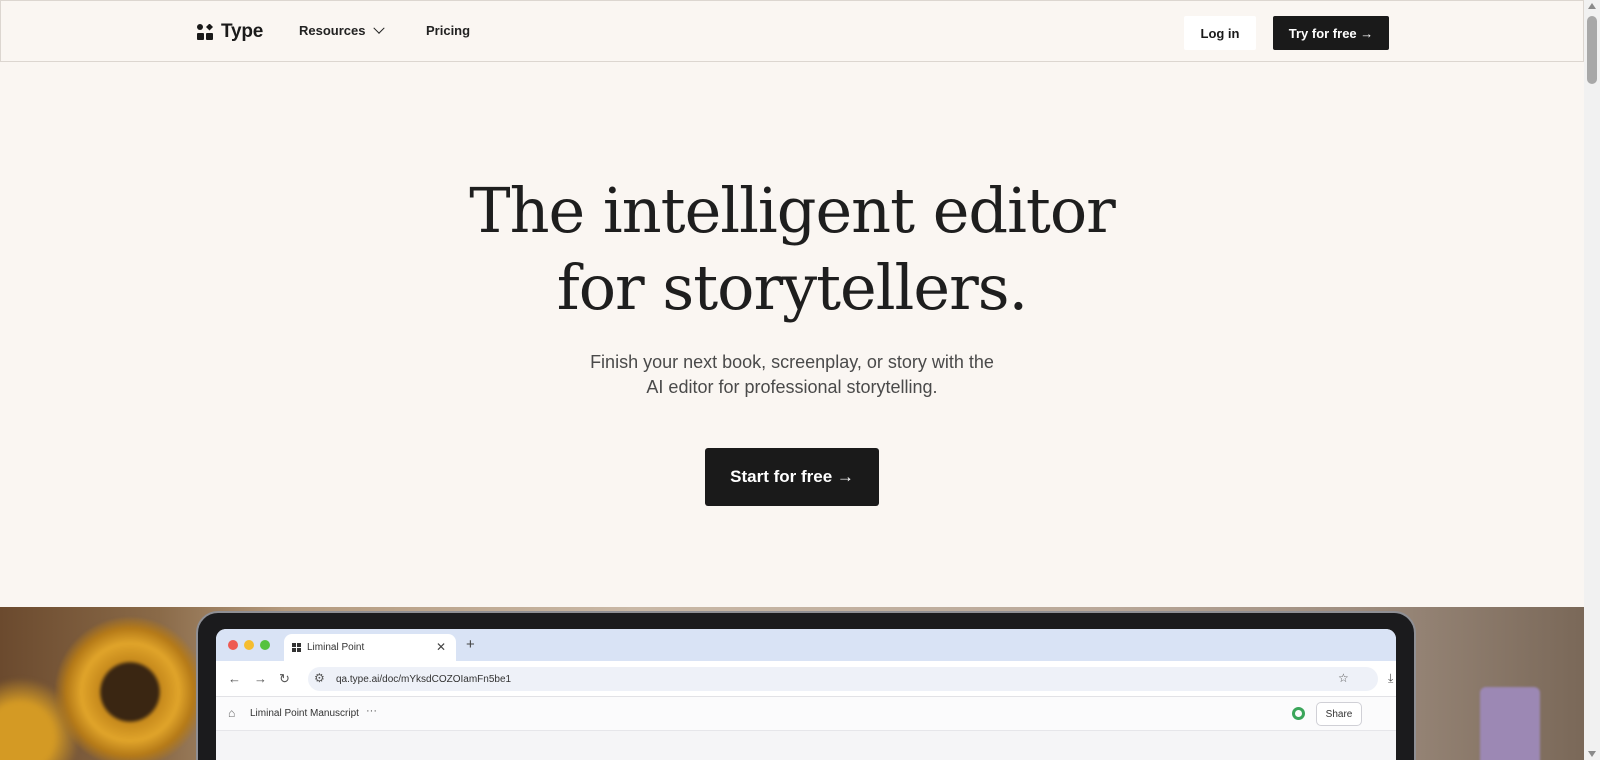  I want to click on scroll-up-arrow-icon, so click(1592, 6).